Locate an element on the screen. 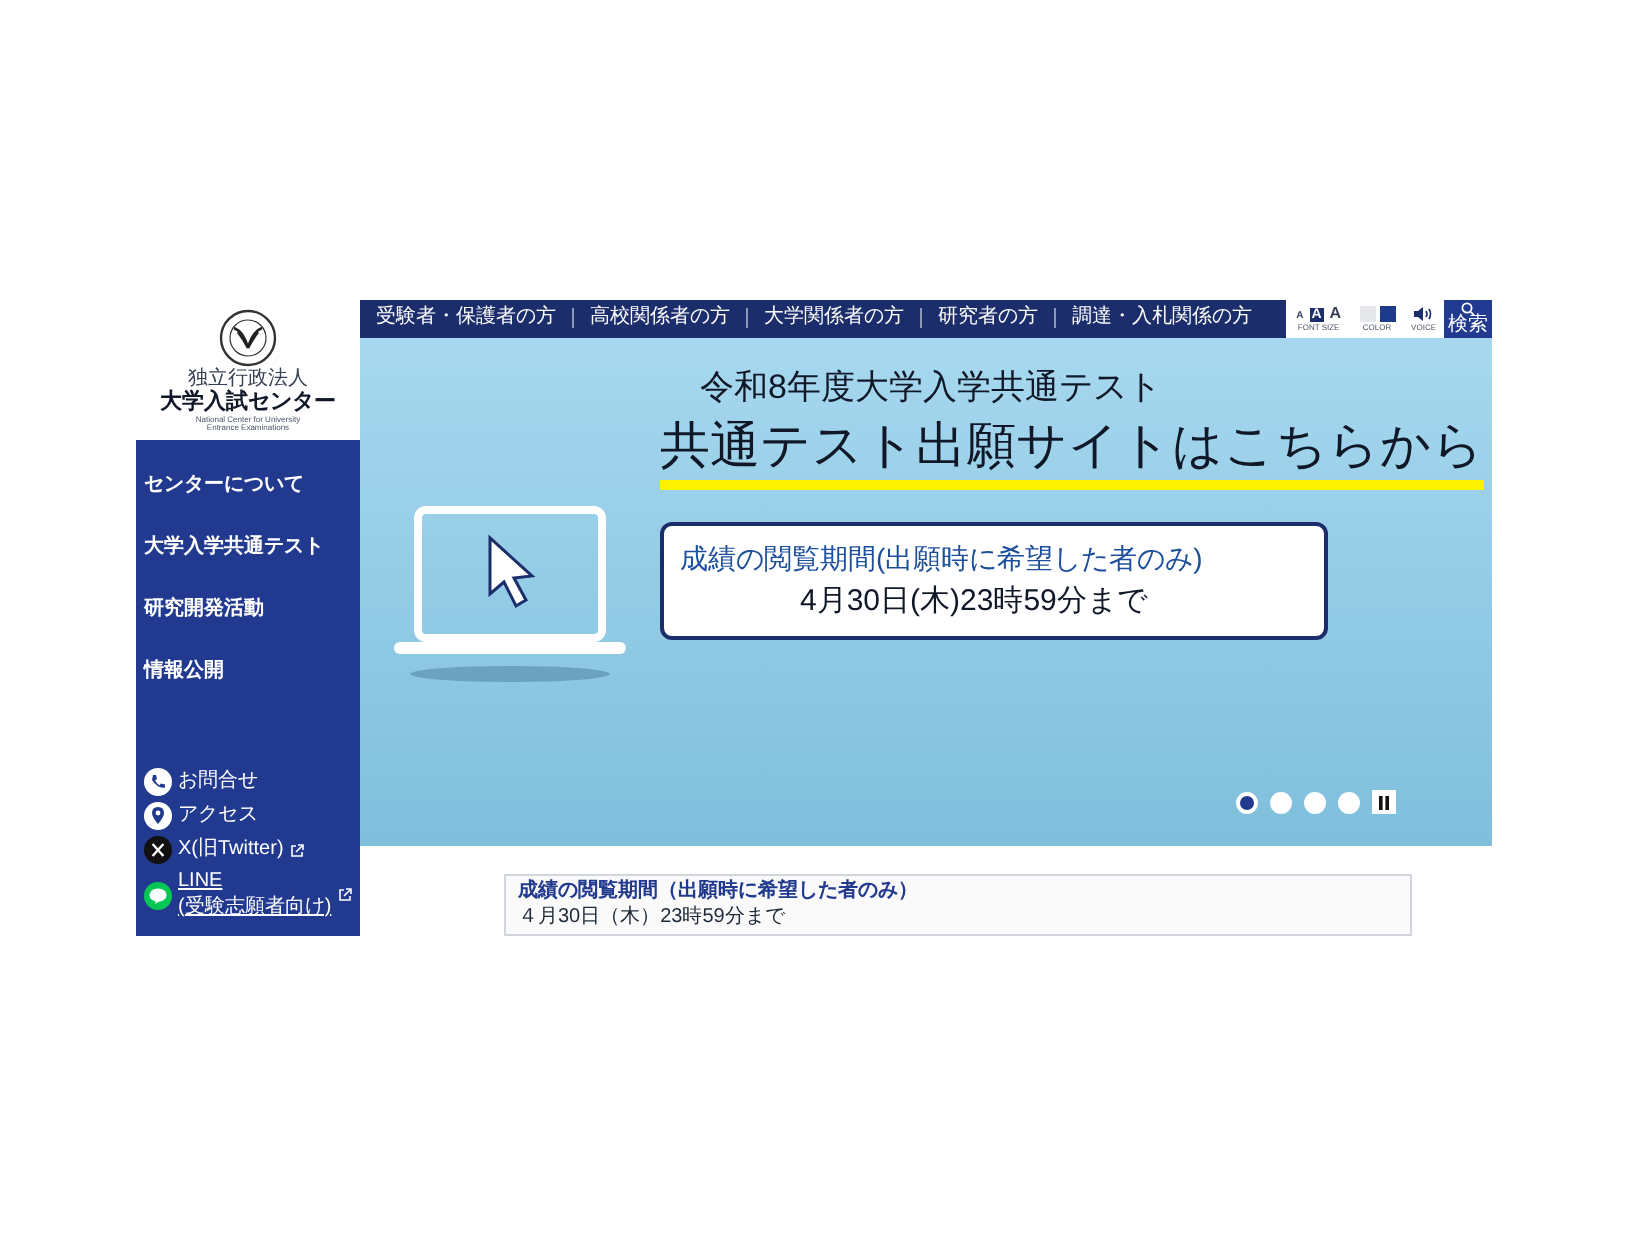 This screenshot has height=1240, width=1652. sidebar-item: センターについて is located at coordinates (248, 485).